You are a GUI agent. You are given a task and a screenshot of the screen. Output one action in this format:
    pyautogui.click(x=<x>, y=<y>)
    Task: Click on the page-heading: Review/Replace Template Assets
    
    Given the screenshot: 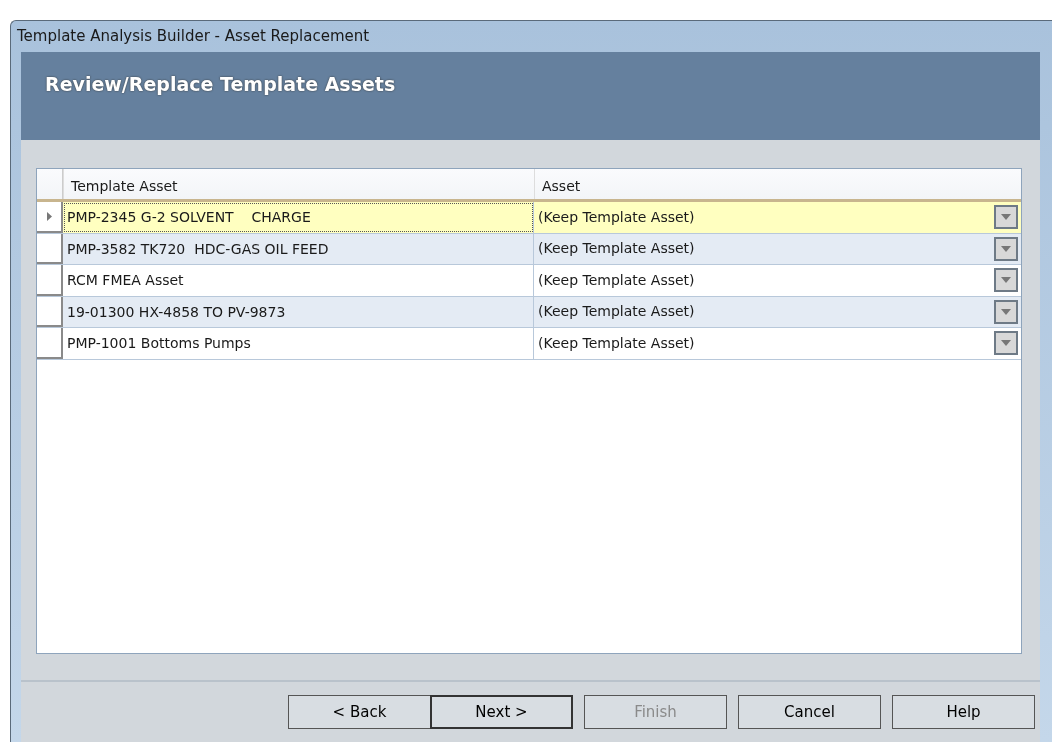 What is the action you would take?
    pyautogui.click(x=221, y=84)
    